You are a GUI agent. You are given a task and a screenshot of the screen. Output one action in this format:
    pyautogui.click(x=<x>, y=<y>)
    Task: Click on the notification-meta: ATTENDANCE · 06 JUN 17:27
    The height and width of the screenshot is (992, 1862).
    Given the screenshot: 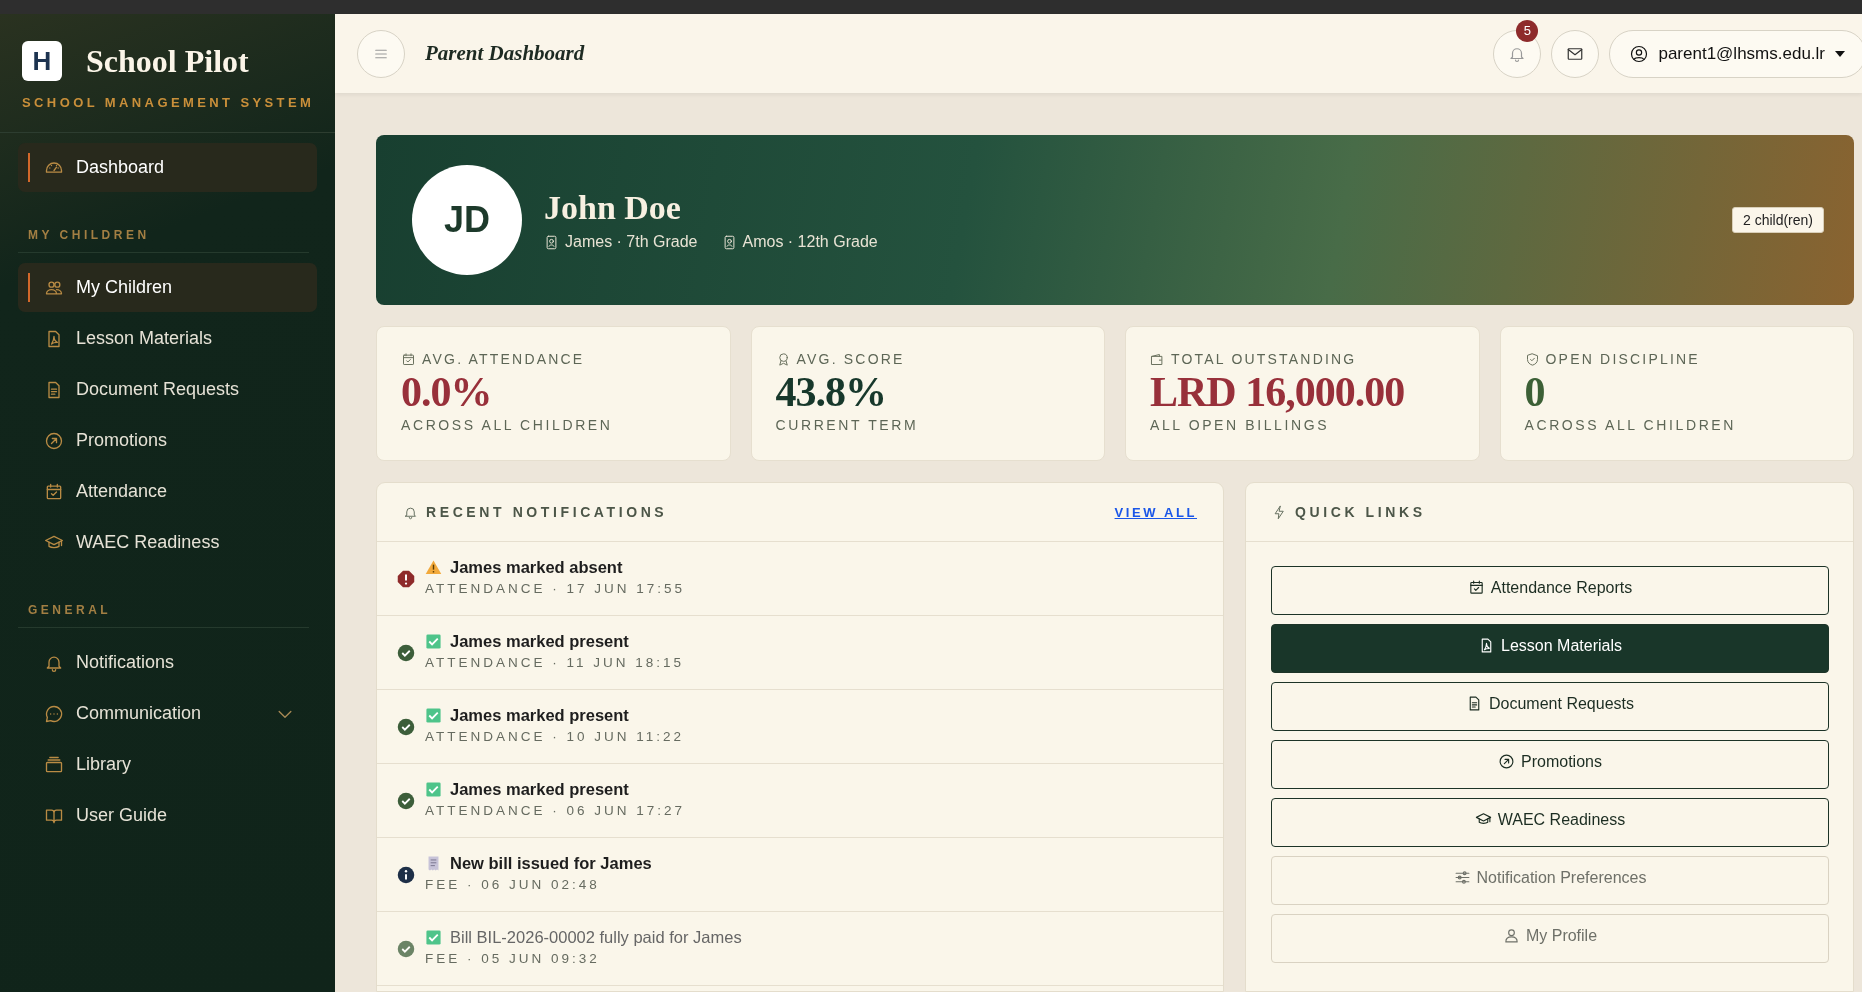 What is the action you would take?
    pyautogui.click(x=555, y=810)
    